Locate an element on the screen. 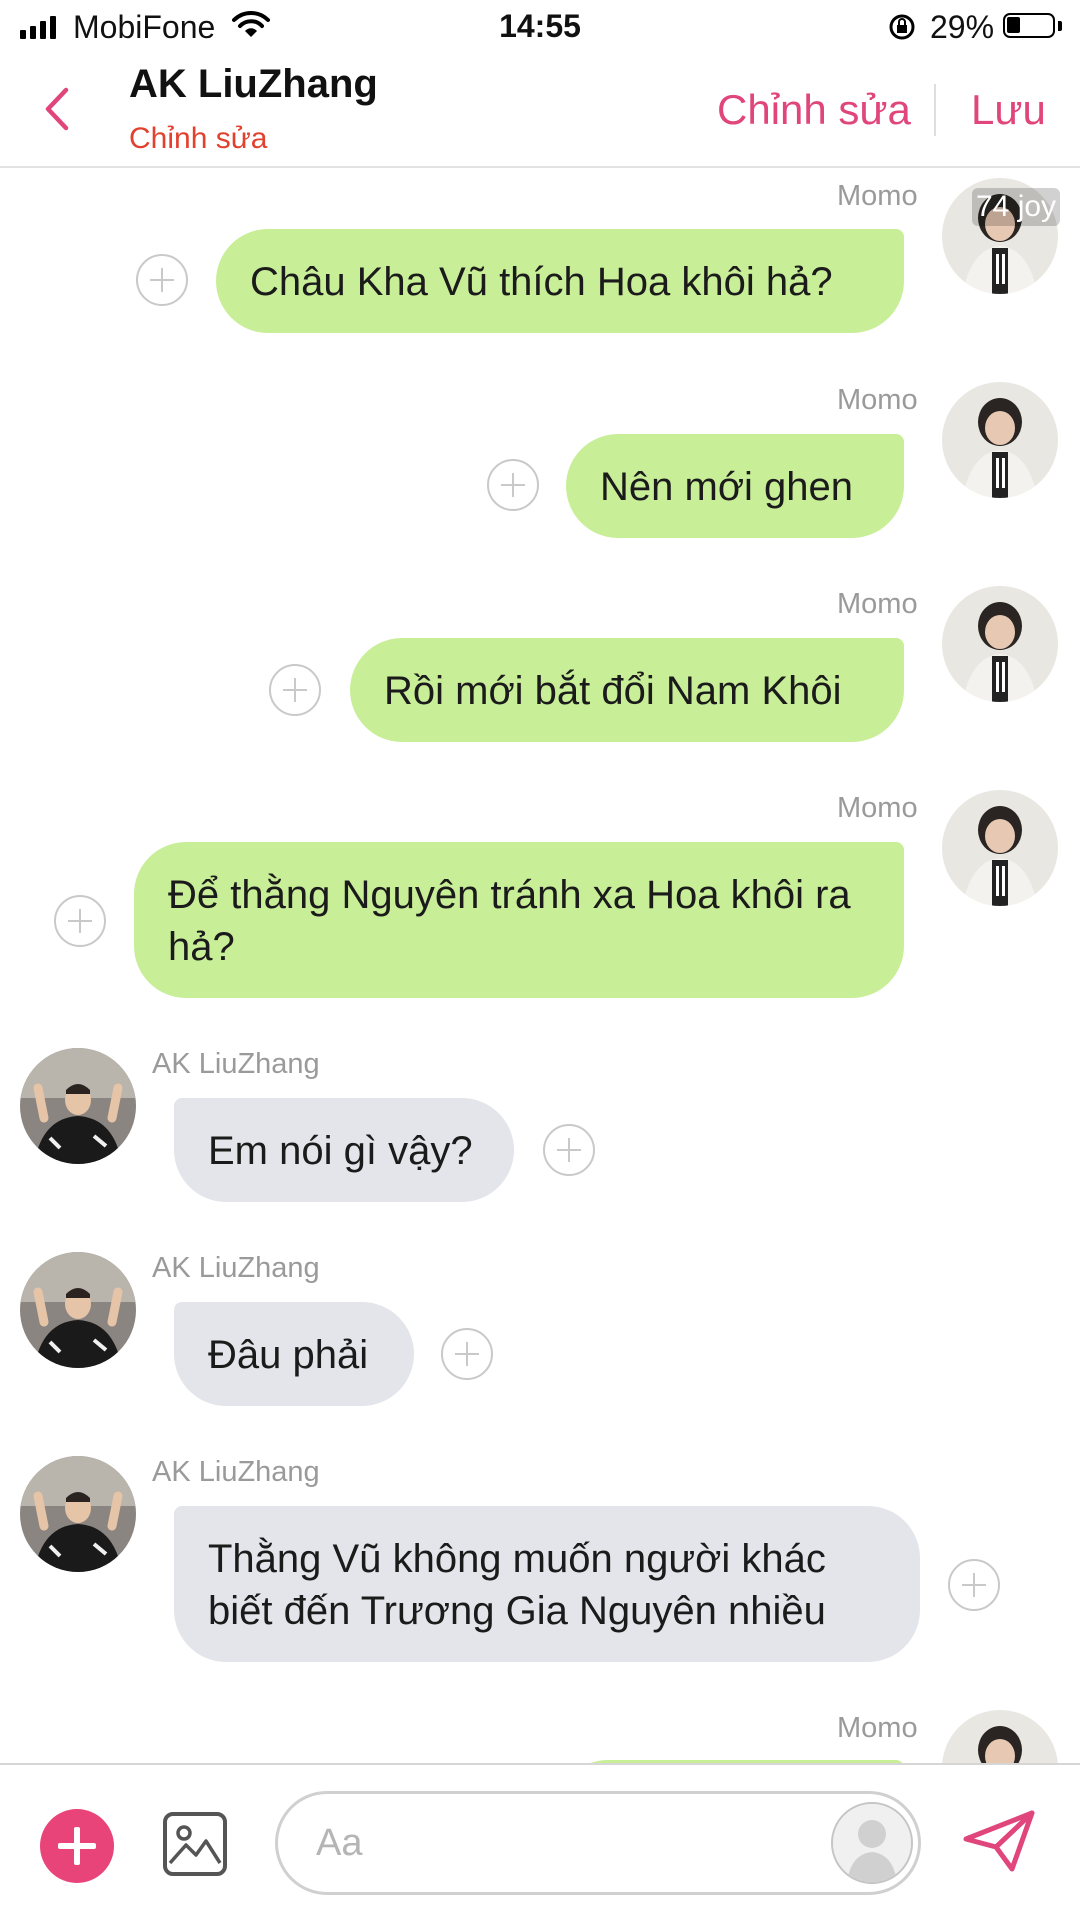 This screenshot has width=1080, height=1922. clock: 14:55 is located at coordinates (540, 26).